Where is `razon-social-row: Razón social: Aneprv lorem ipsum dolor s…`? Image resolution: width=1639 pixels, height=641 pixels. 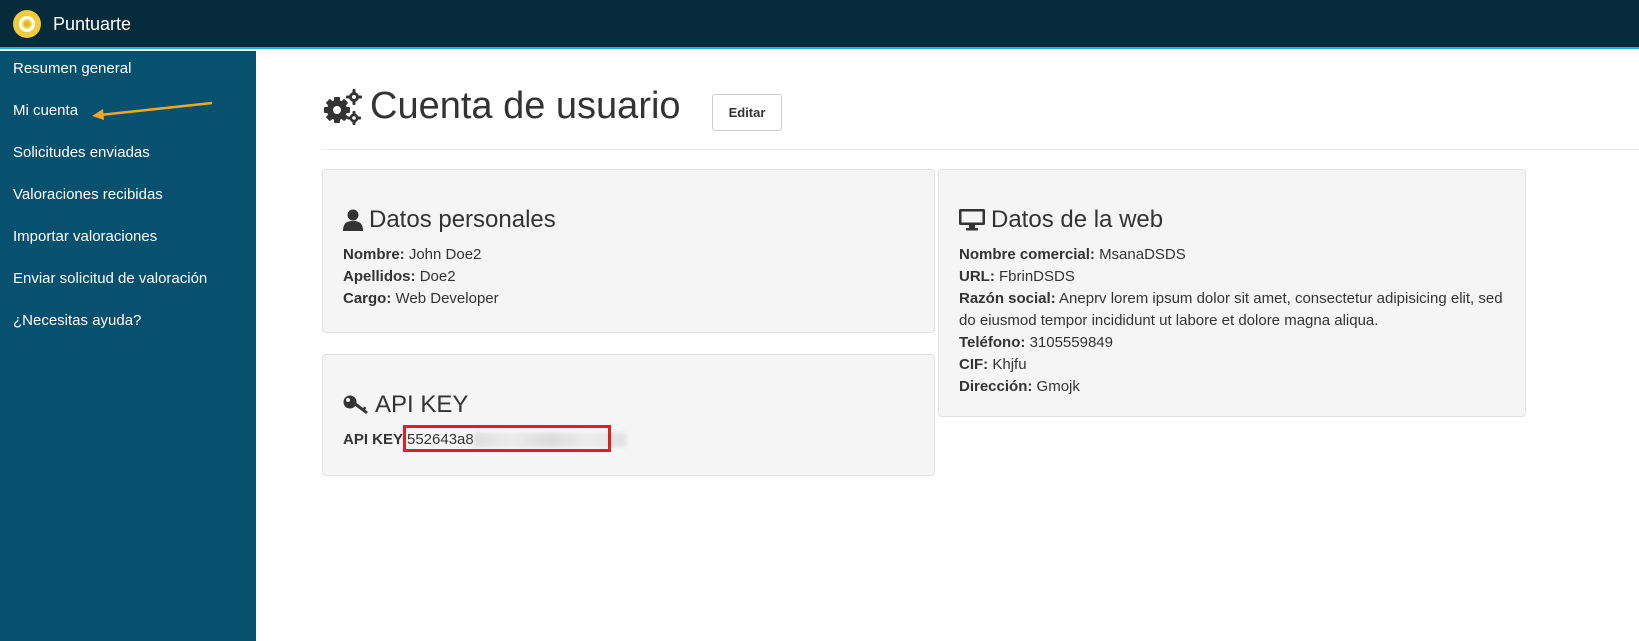 razon-social-row: Razón social: Aneprv lorem ipsum dolor s… is located at coordinates (1231, 309).